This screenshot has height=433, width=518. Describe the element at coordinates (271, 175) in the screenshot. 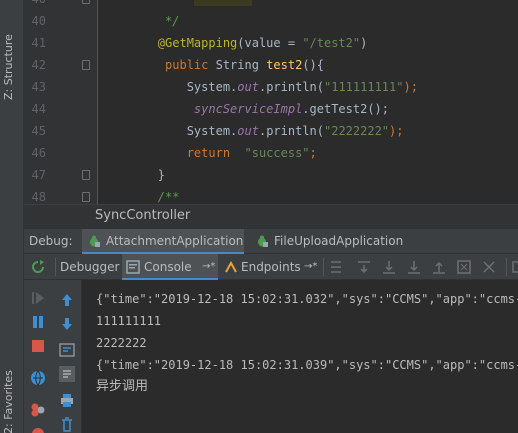

I see `code-line: 47 }` at that location.